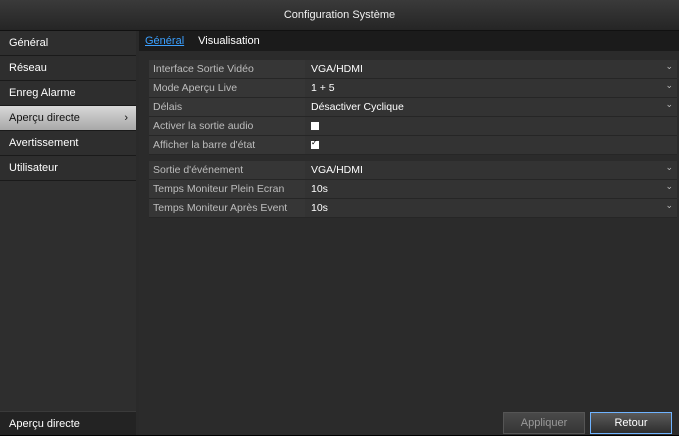 The width and height of the screenshot is (679, 436). Describe the element at coordinates (491, 107) in the screenshot. I see `delay-select: Désactiver Cyclique ⌄` at that location.